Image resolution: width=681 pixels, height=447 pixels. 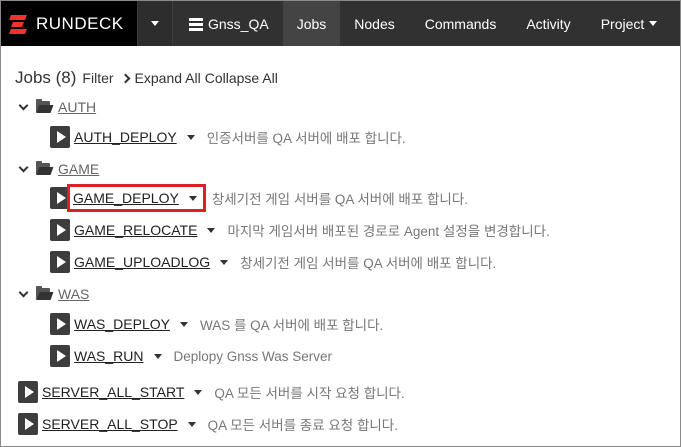 I want to click on group-game: GAME, so click(x=58, y=169).